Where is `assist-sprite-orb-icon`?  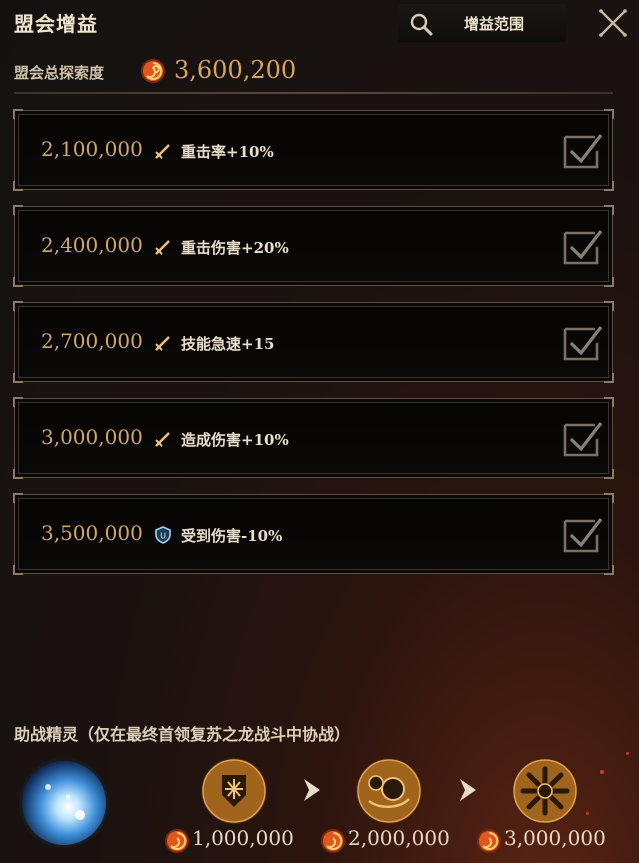
assist-sprite-orb-icon is located at coordinates (64, 803).